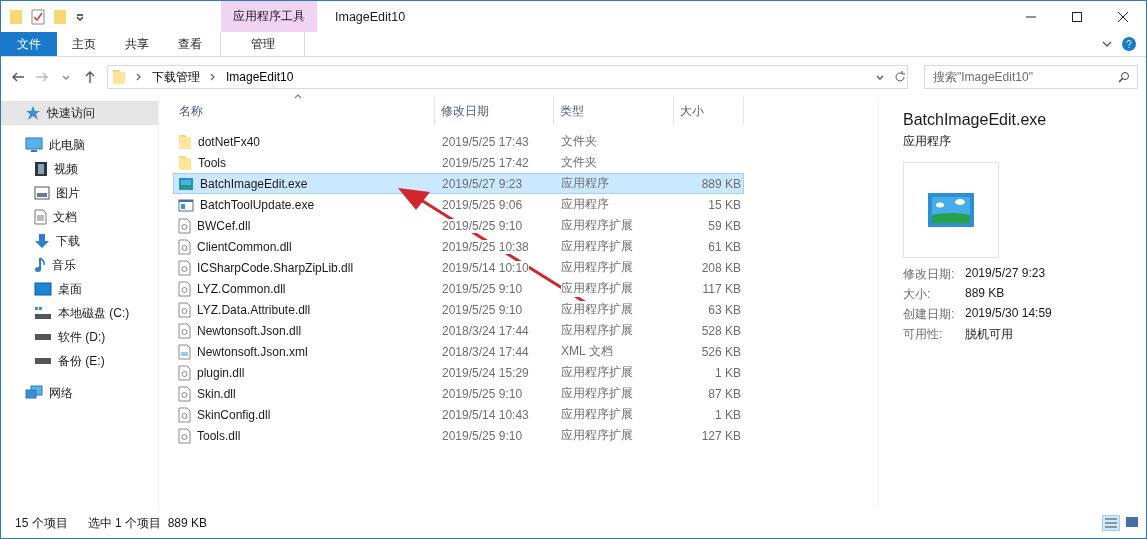 Image resolution: width=1147 pixels, height=539 pixels. Describe the element at coordinates (79, 217) in the screenshot. I see `sidebar-item: 文档` at that location.